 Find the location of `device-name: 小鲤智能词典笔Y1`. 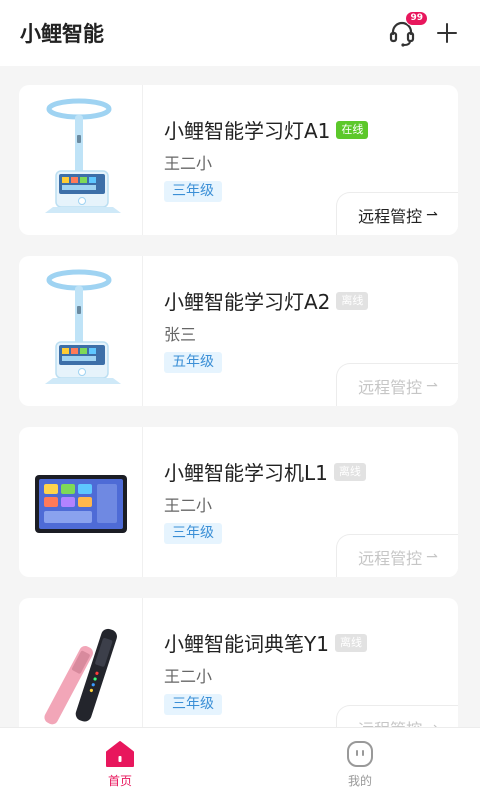

device-name: 小鲤智能词典笔Y1 is located at coordinates (246, 644).